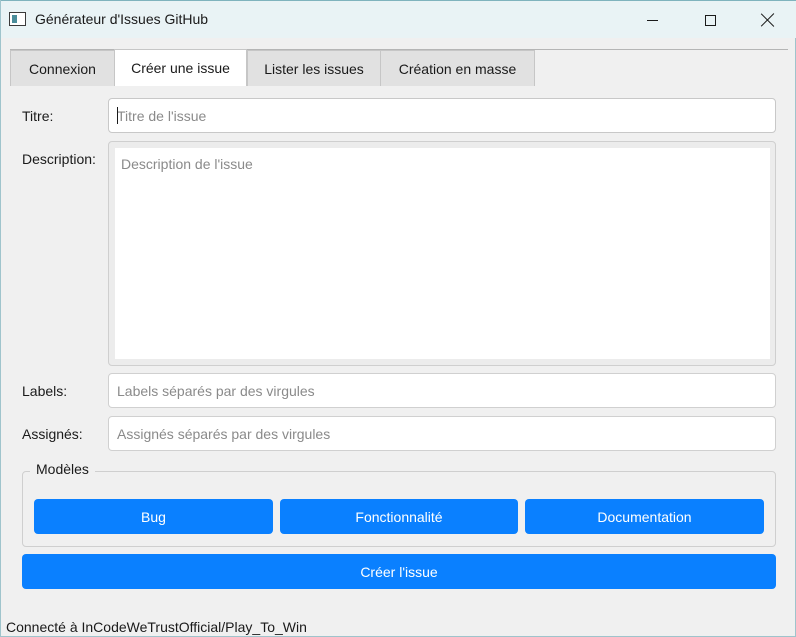 The height and width of the screenshot is (637, 796). I want to click on labels-label: Labels:, so click(45, 391).